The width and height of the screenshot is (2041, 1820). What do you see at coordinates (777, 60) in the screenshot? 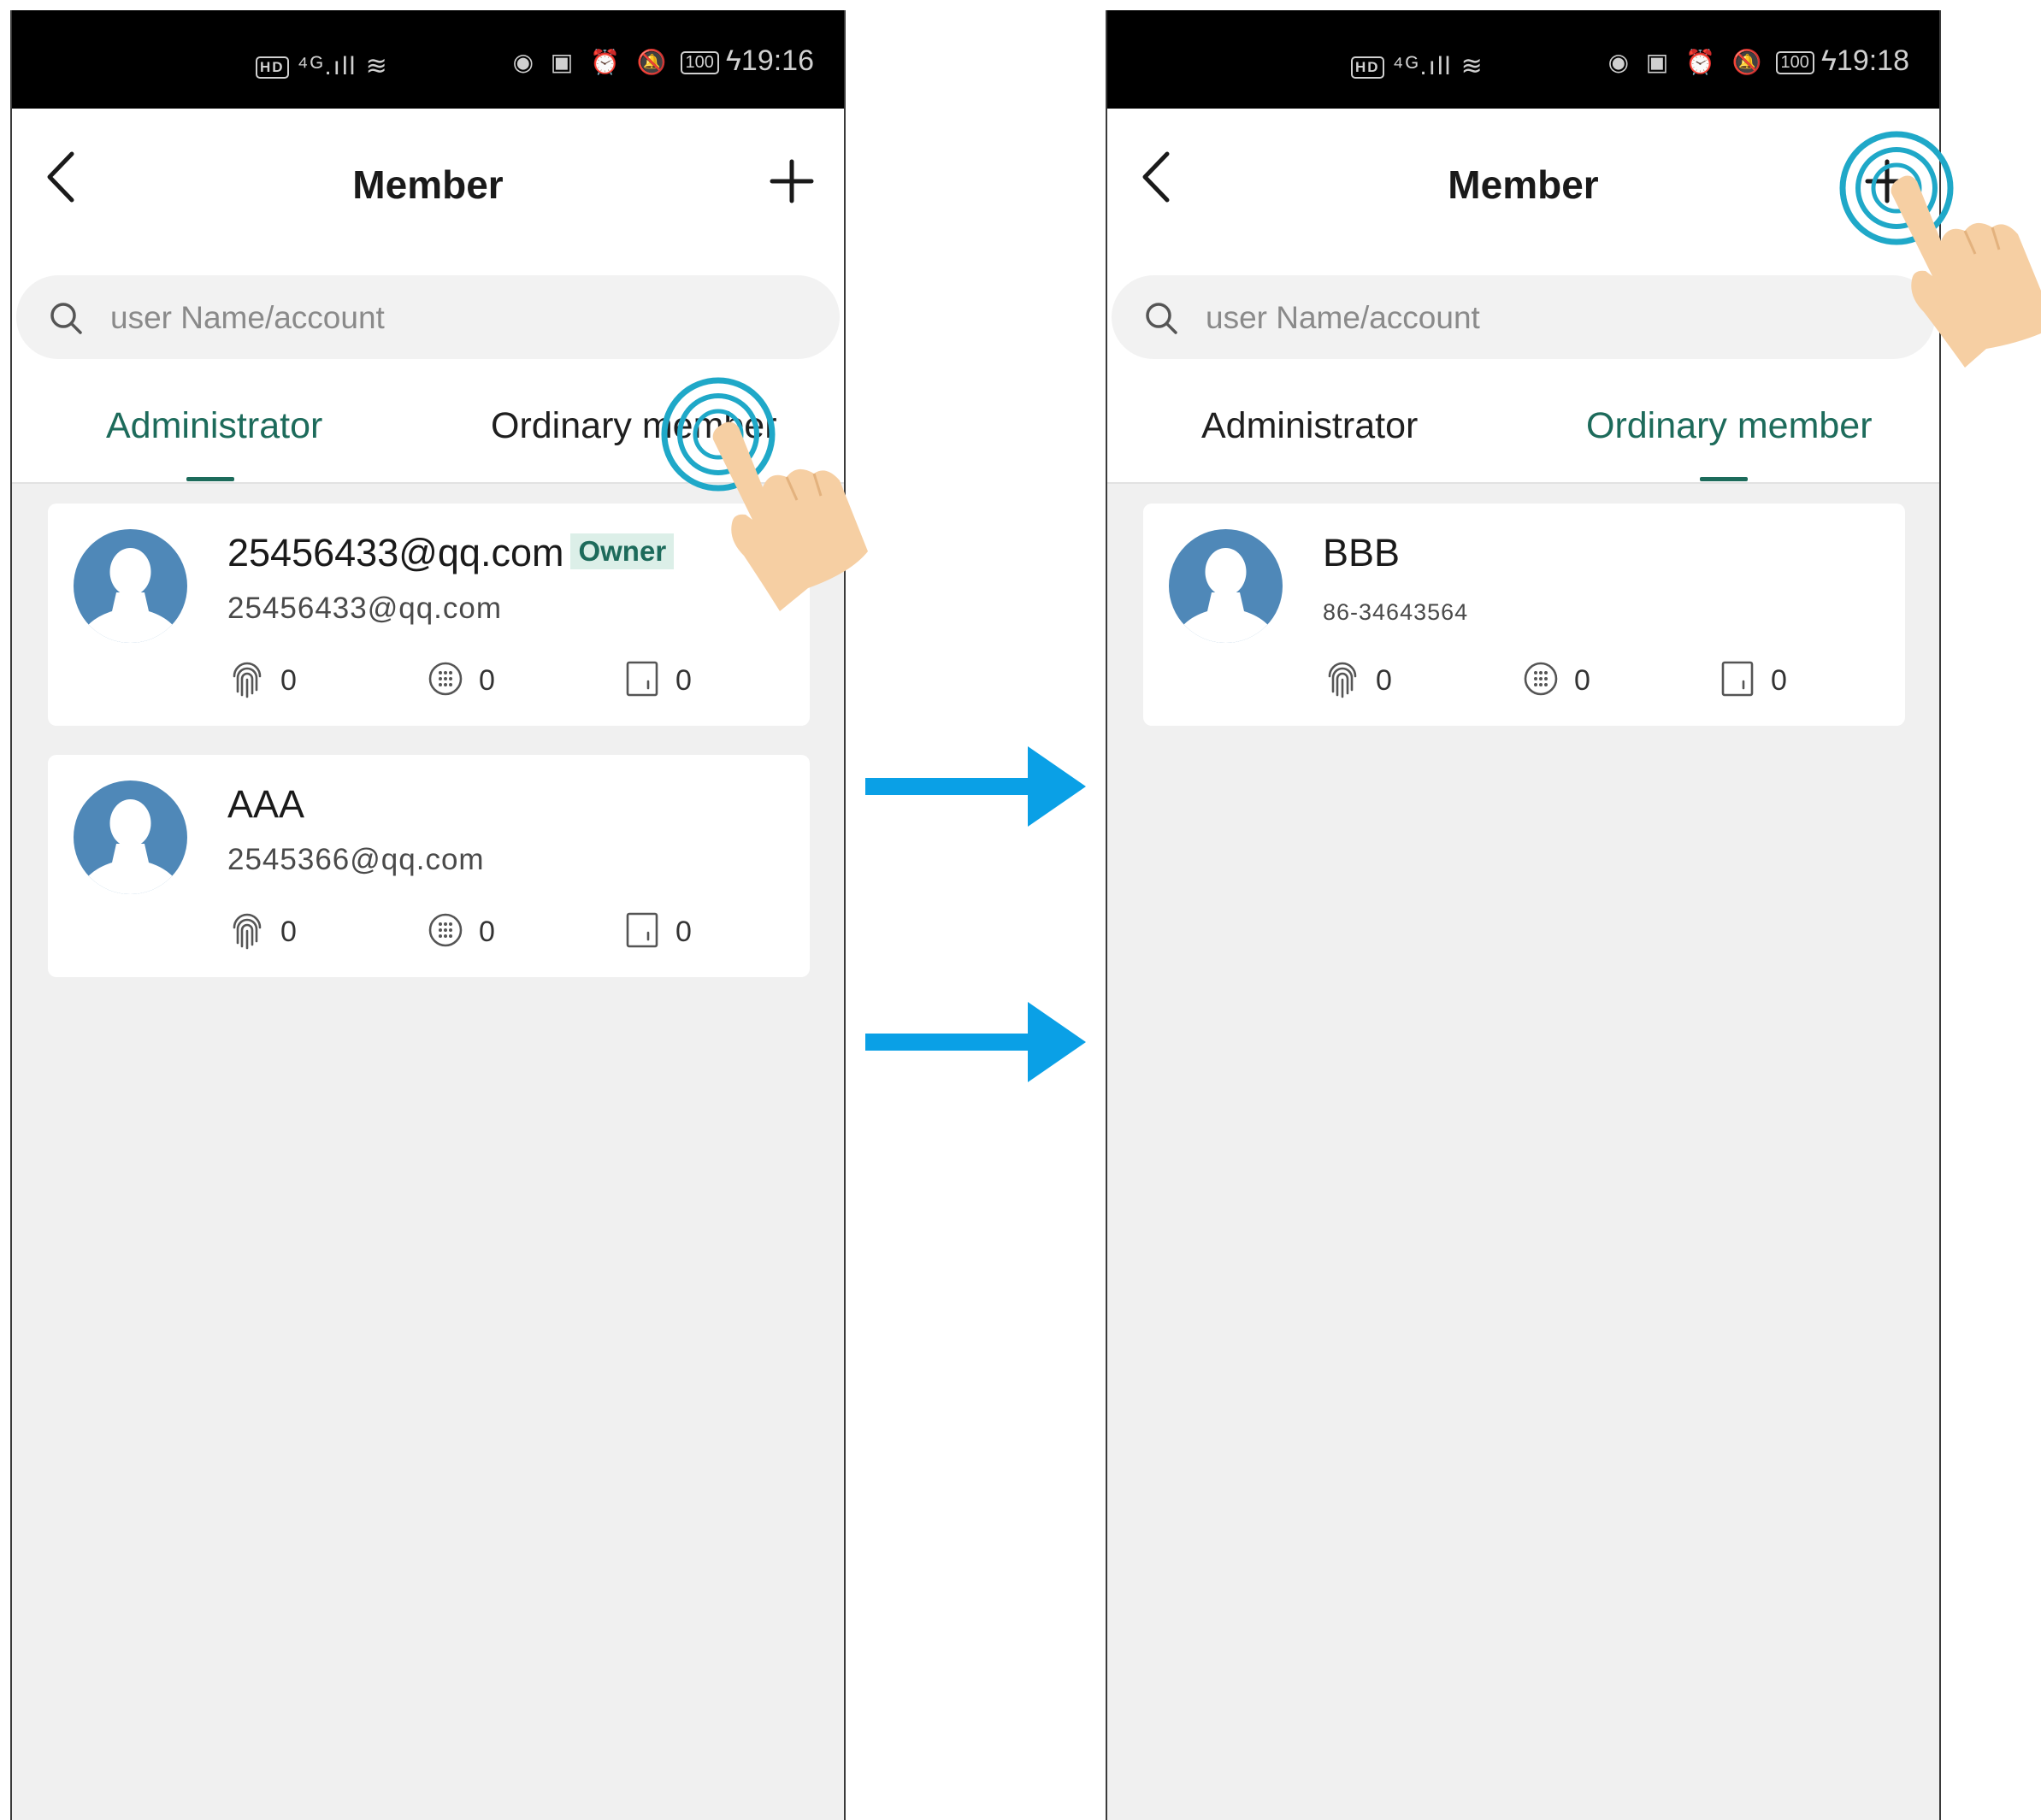
I see `clock: 19:16` at bounding box center [777, 60].